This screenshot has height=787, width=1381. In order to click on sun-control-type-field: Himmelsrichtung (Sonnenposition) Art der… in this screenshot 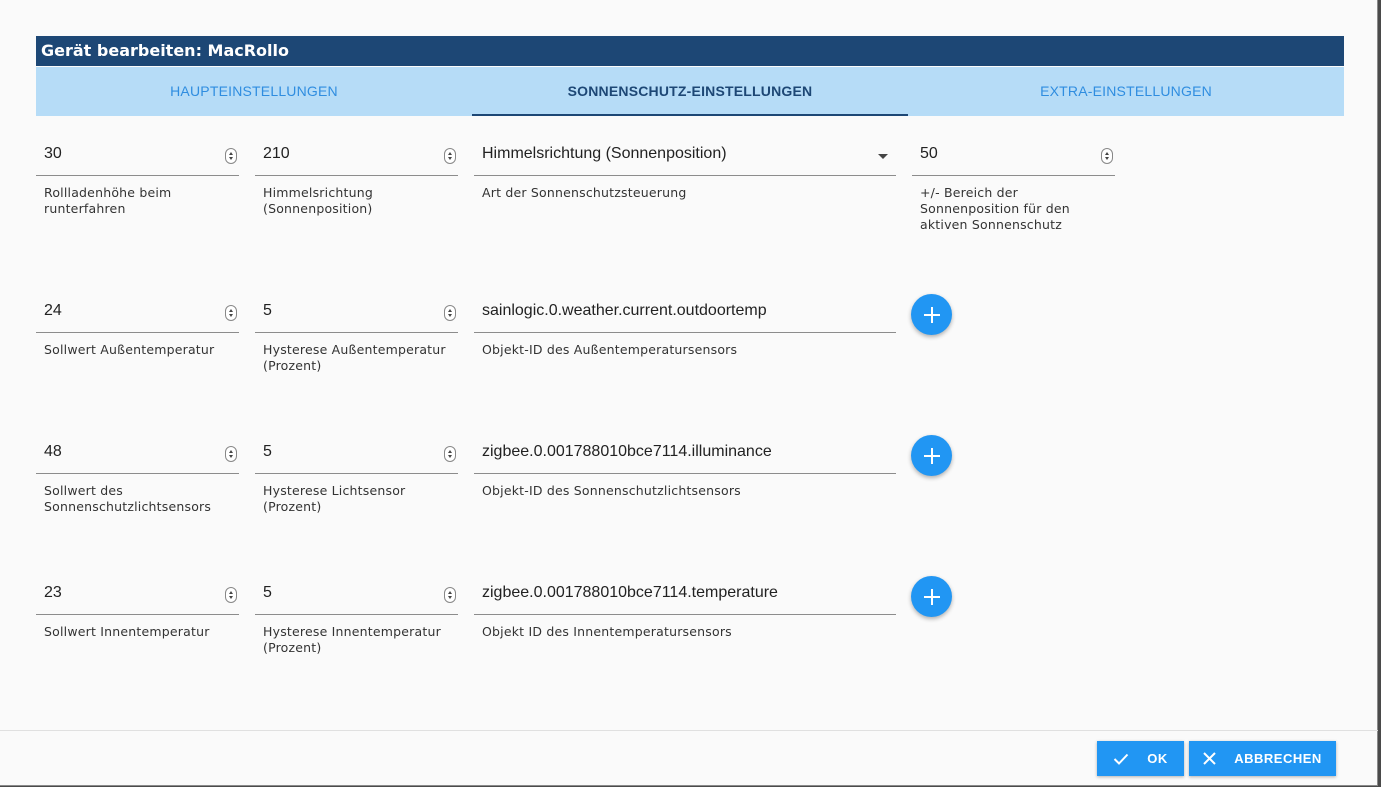, I will do `click(685, 168)`.